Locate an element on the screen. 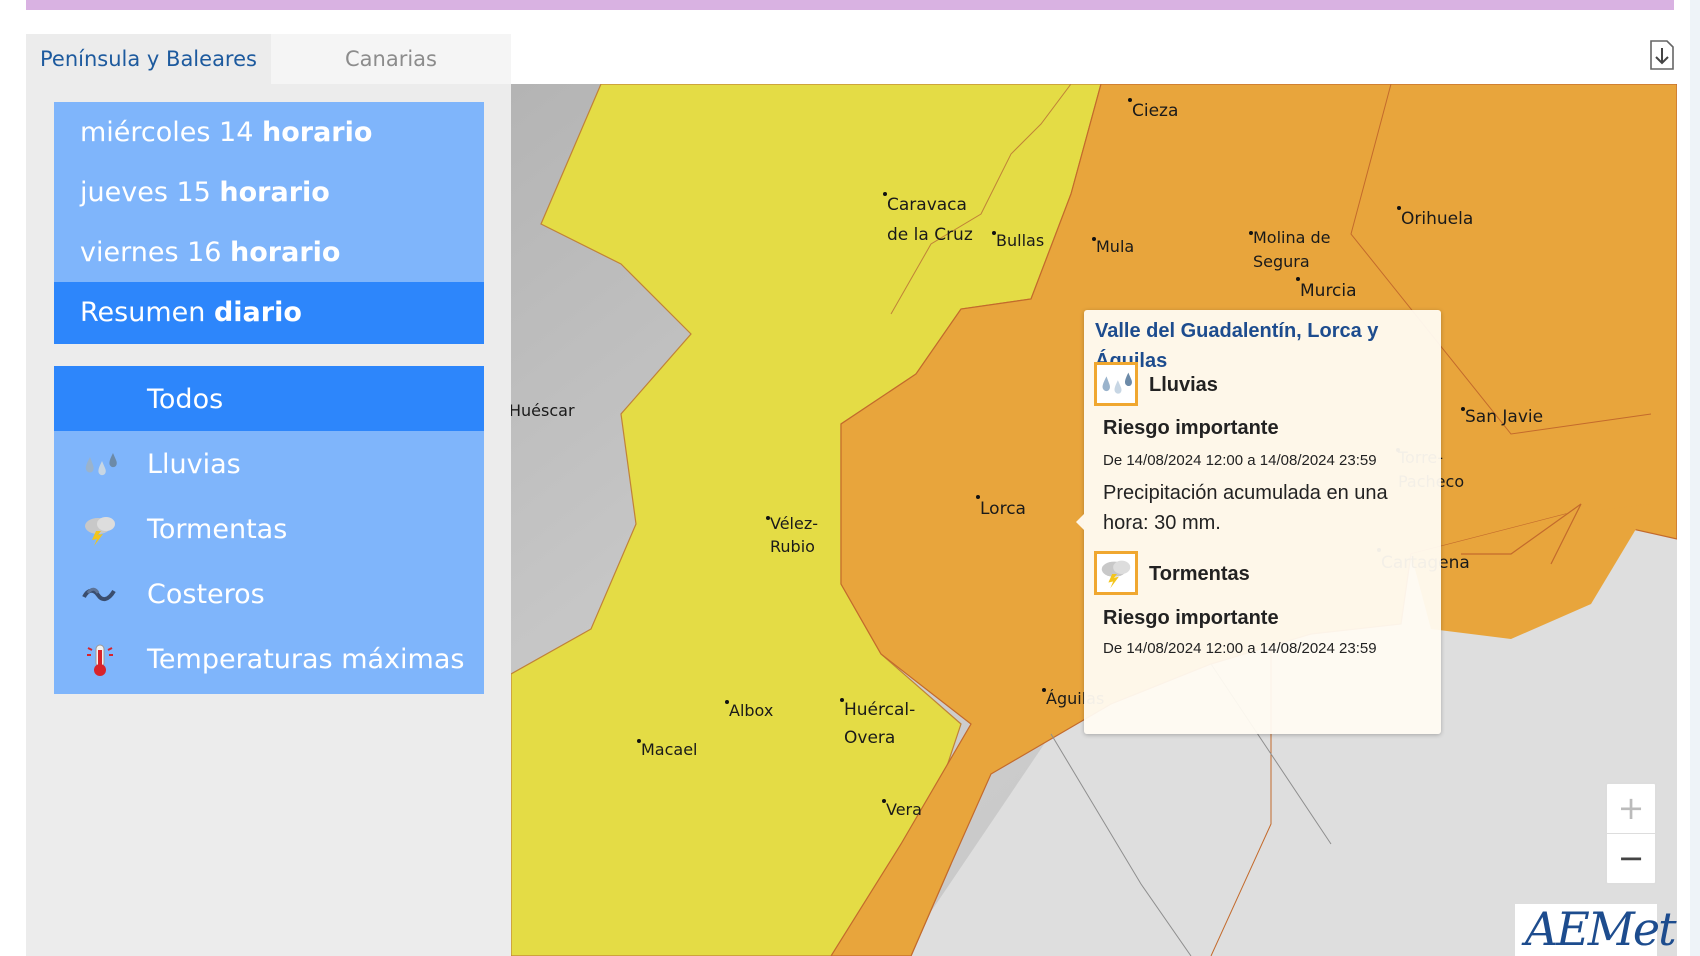 This screenshot has width=1700, height=956. popup-pointer is located at coordinates (1080, 522).